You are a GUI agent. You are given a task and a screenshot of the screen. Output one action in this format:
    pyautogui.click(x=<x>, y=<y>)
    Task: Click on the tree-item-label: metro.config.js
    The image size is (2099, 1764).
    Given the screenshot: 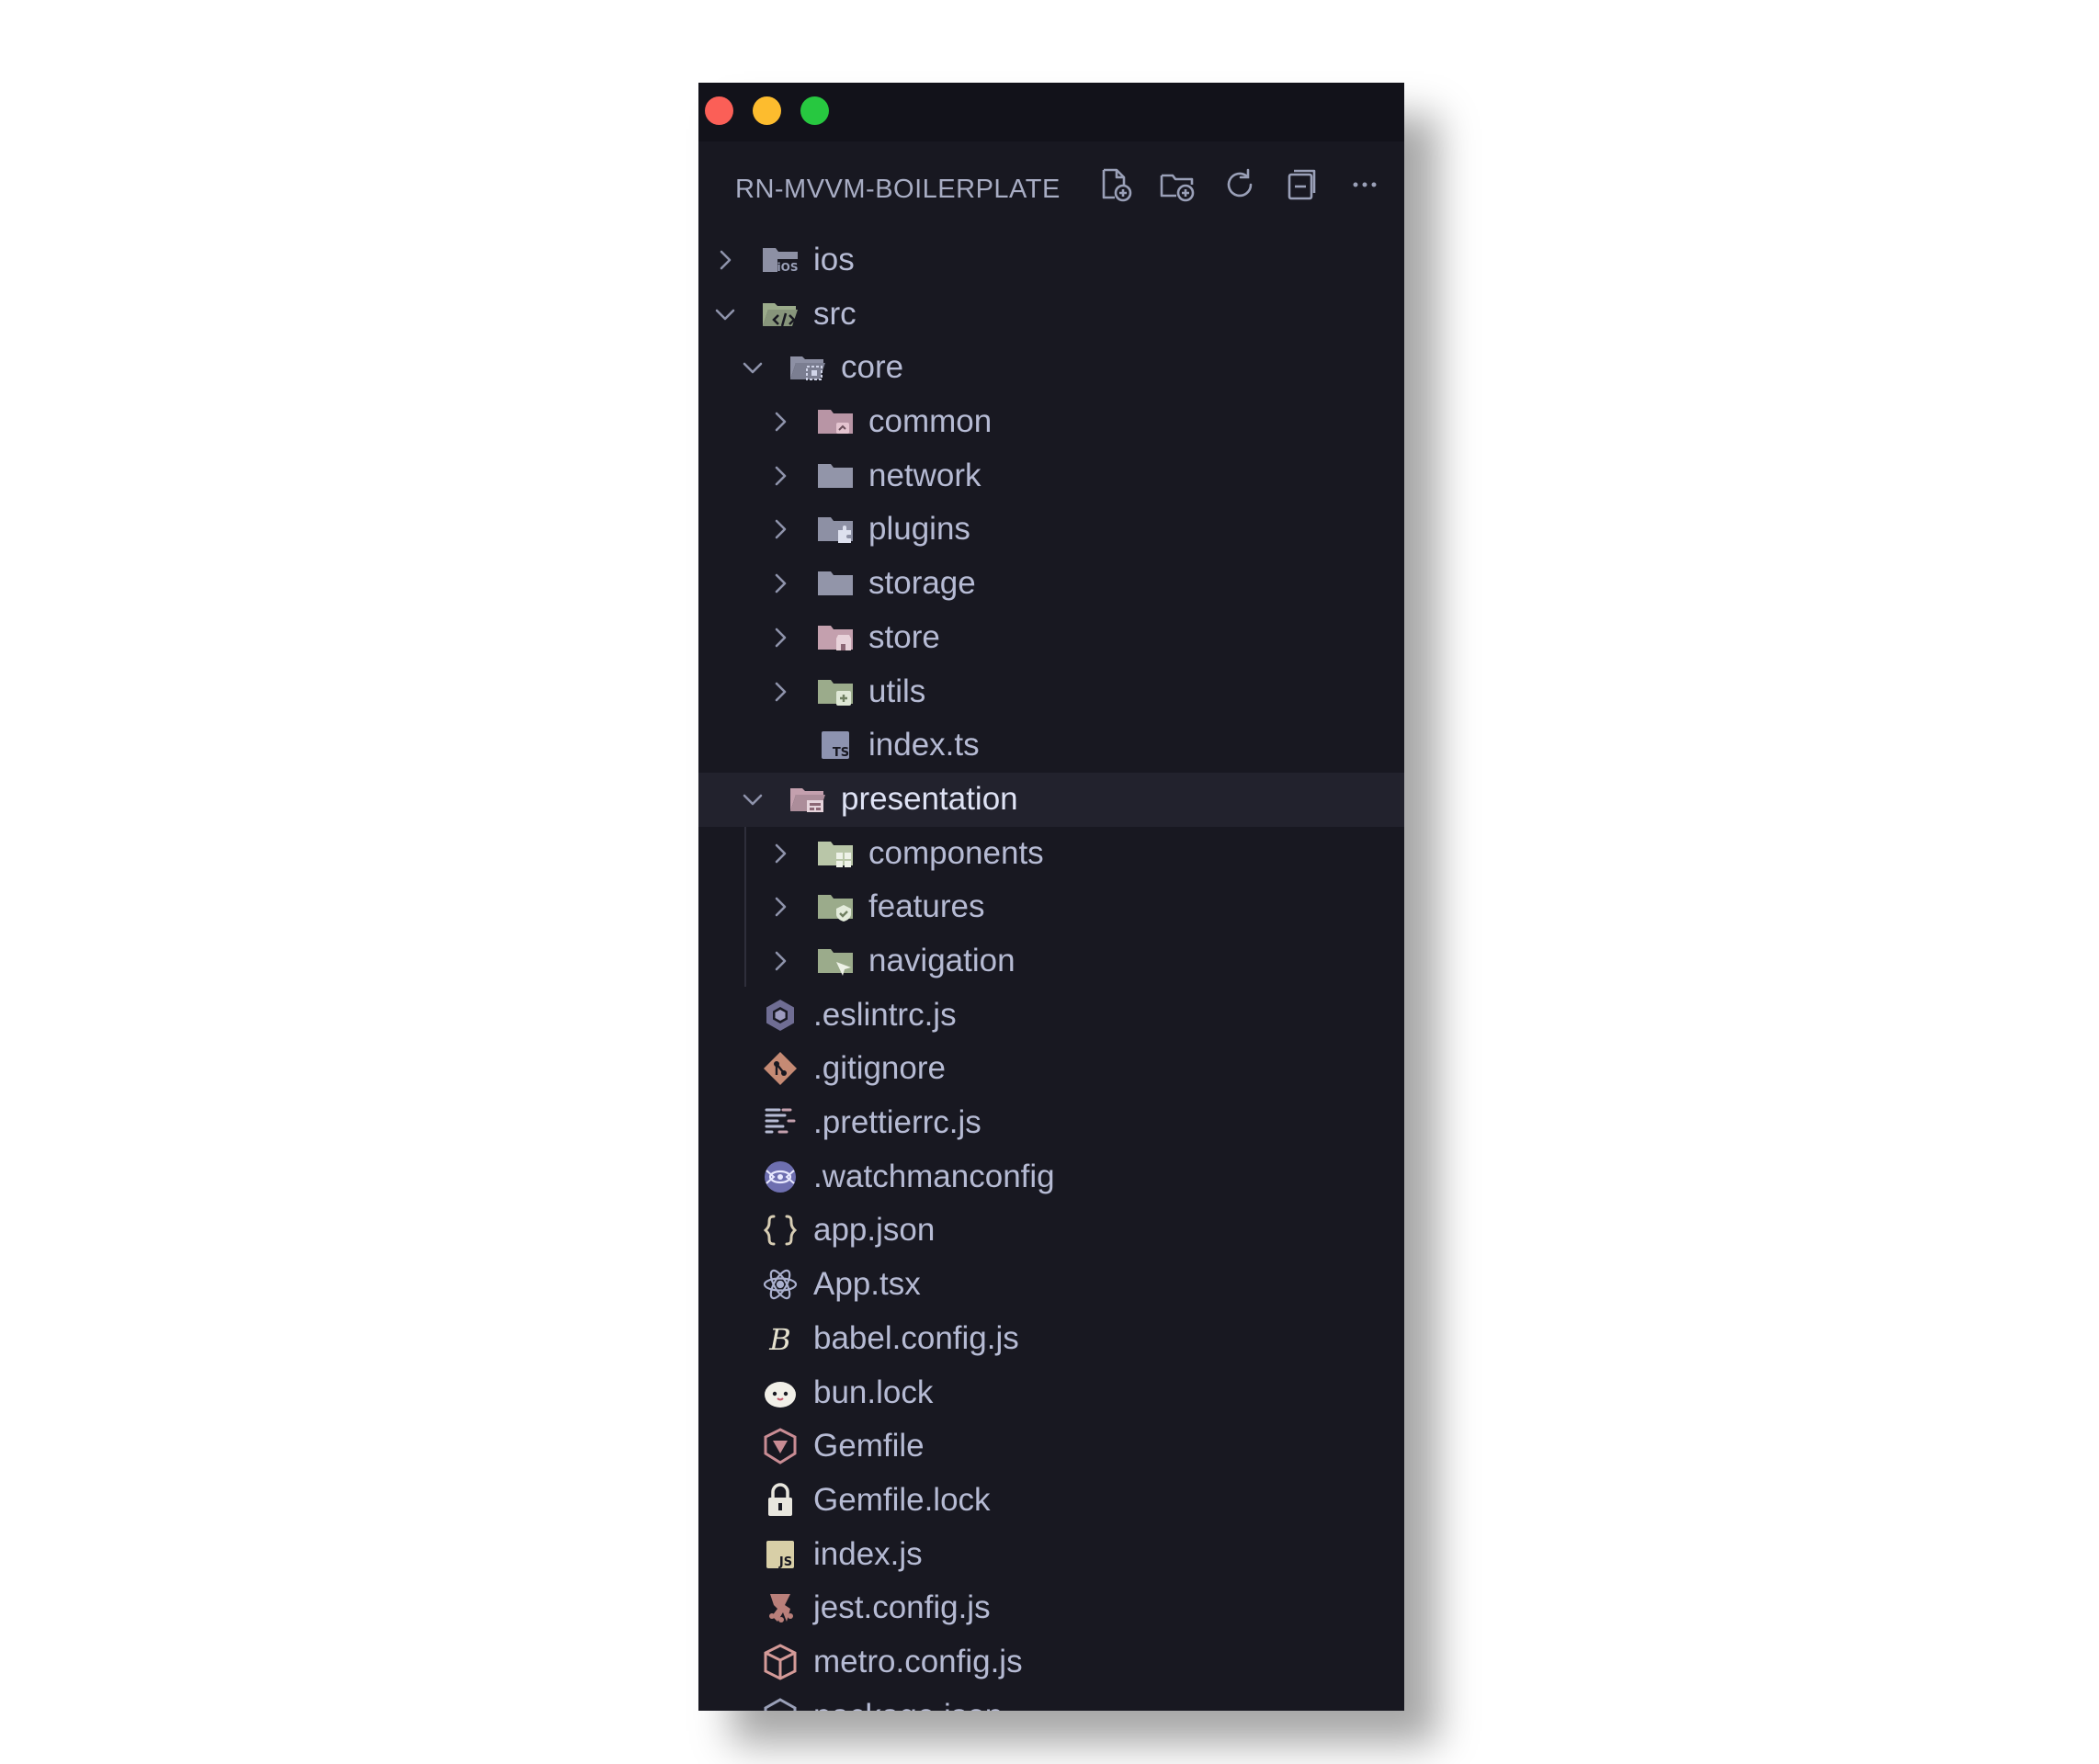 What is the action you would take?
    pyautogui.click(x=918, y=1661)
    